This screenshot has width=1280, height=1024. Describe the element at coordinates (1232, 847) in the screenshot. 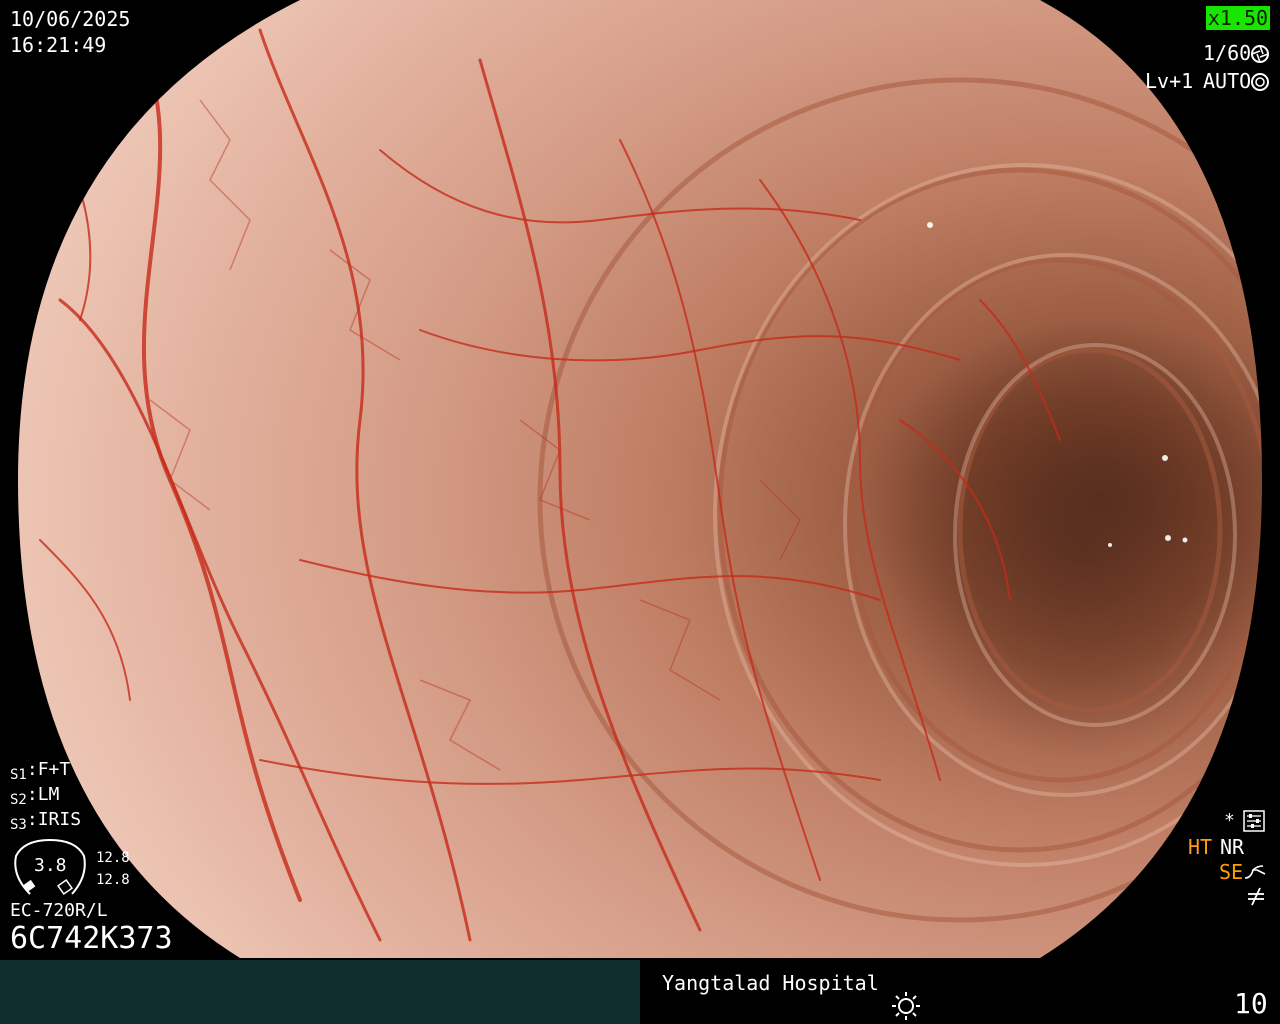

I see `nr-indicator: NR` at that location.